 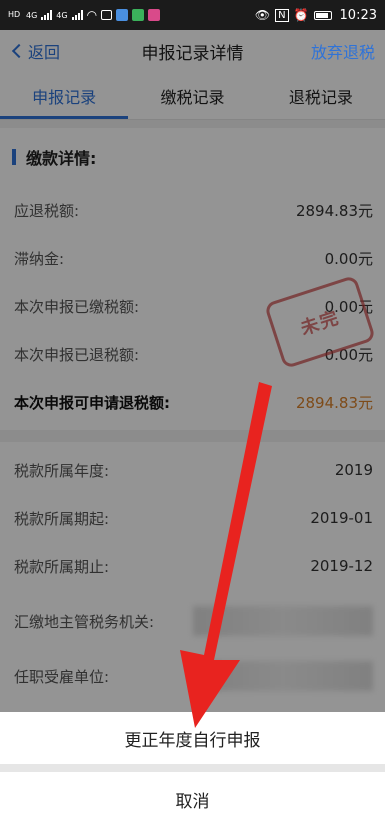 I want to click on signal-icon, so click(x=47, y=15).